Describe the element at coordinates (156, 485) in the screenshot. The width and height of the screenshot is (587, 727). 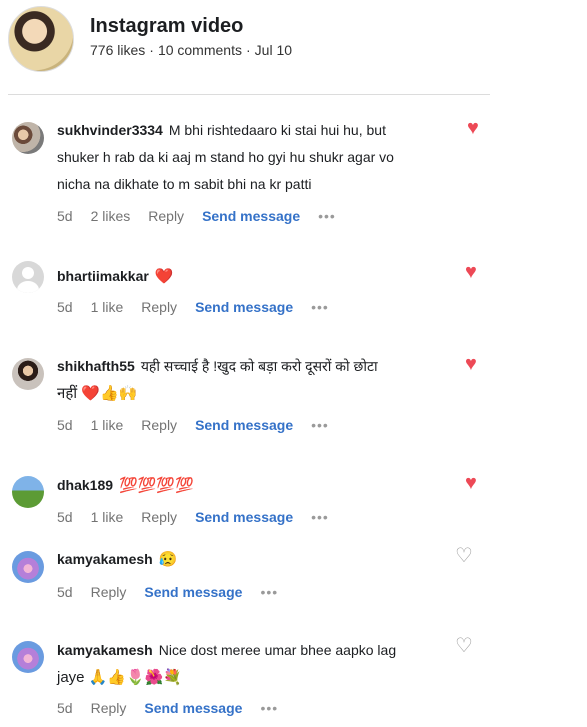
I see `comment-text: 💯💯💯💯` at that location.